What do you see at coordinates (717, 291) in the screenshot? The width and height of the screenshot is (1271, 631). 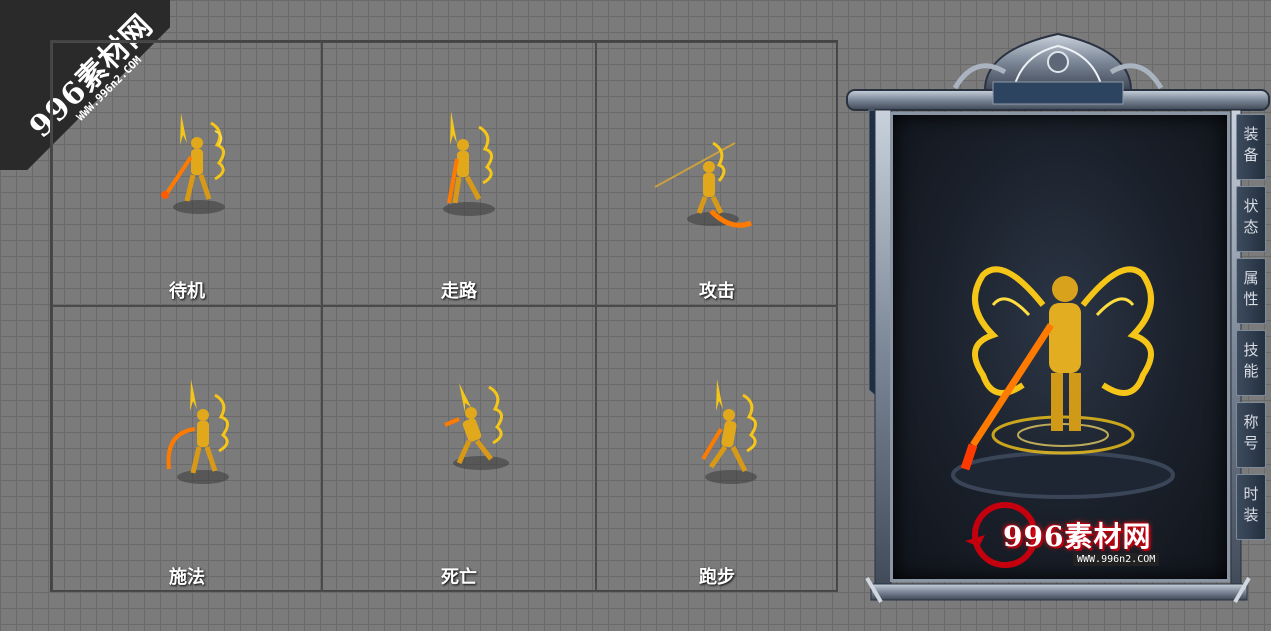 I see `animation-label-attack: 攻击` at bounding box center [717, 291].